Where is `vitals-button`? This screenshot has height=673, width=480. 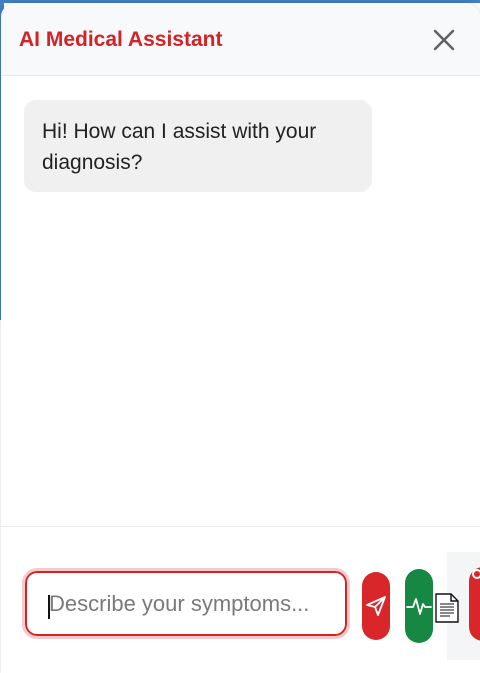 vitals-button is located at coordinates (419, 606).